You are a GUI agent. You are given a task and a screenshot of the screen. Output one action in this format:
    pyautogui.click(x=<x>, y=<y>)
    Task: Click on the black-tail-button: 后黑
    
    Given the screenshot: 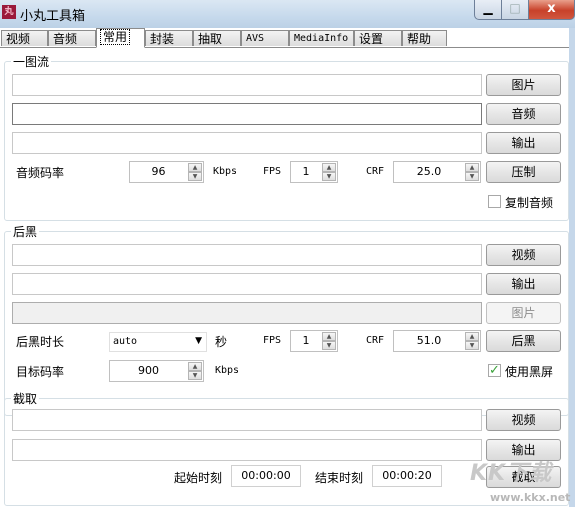 What is the action you would take?
    pyautogui.click(x=523, y=341)
    